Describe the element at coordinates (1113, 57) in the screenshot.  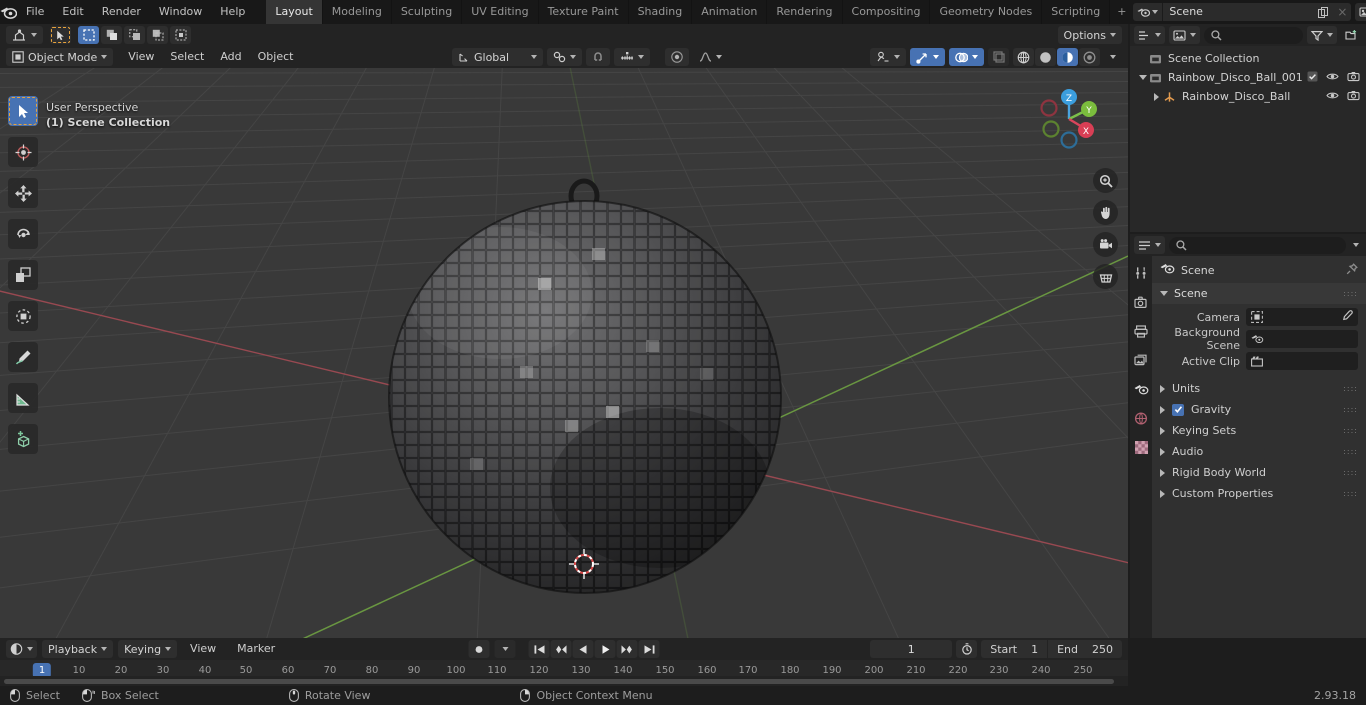
I see `shading-dropdown` at that location.